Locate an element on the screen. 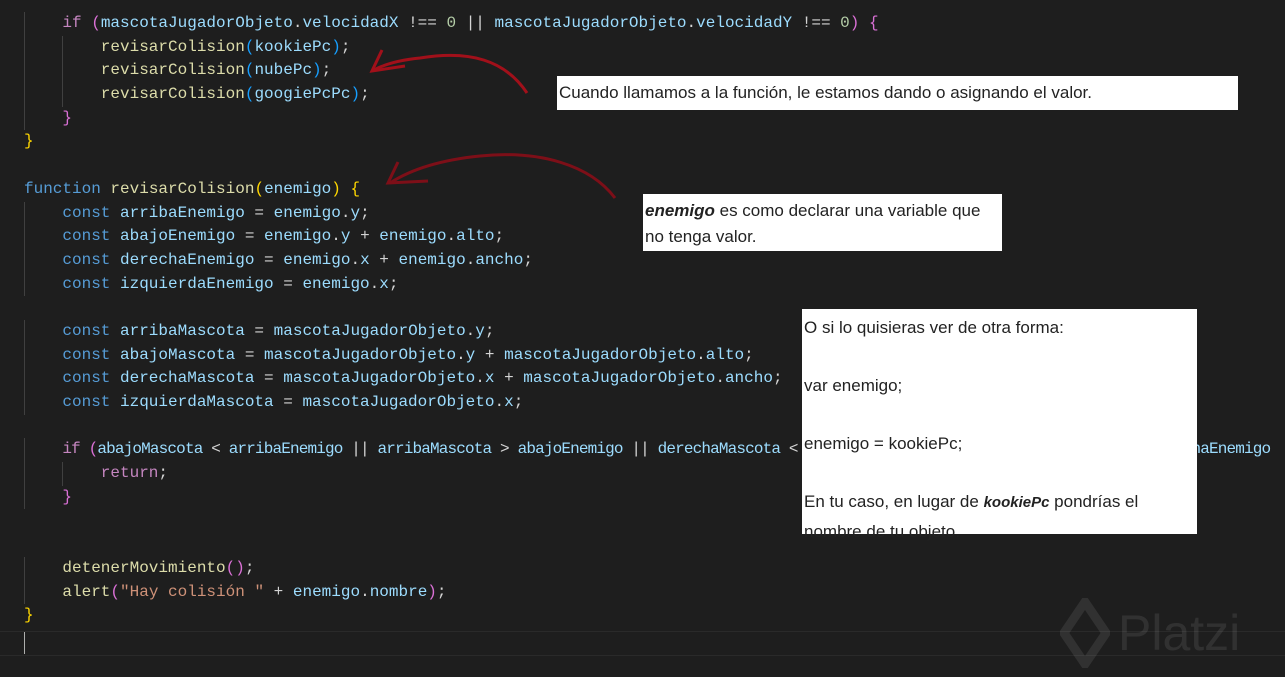 This screenshot has width=1285, height=677. watermark-text: Platzi is located at coordinates (1179, 633).